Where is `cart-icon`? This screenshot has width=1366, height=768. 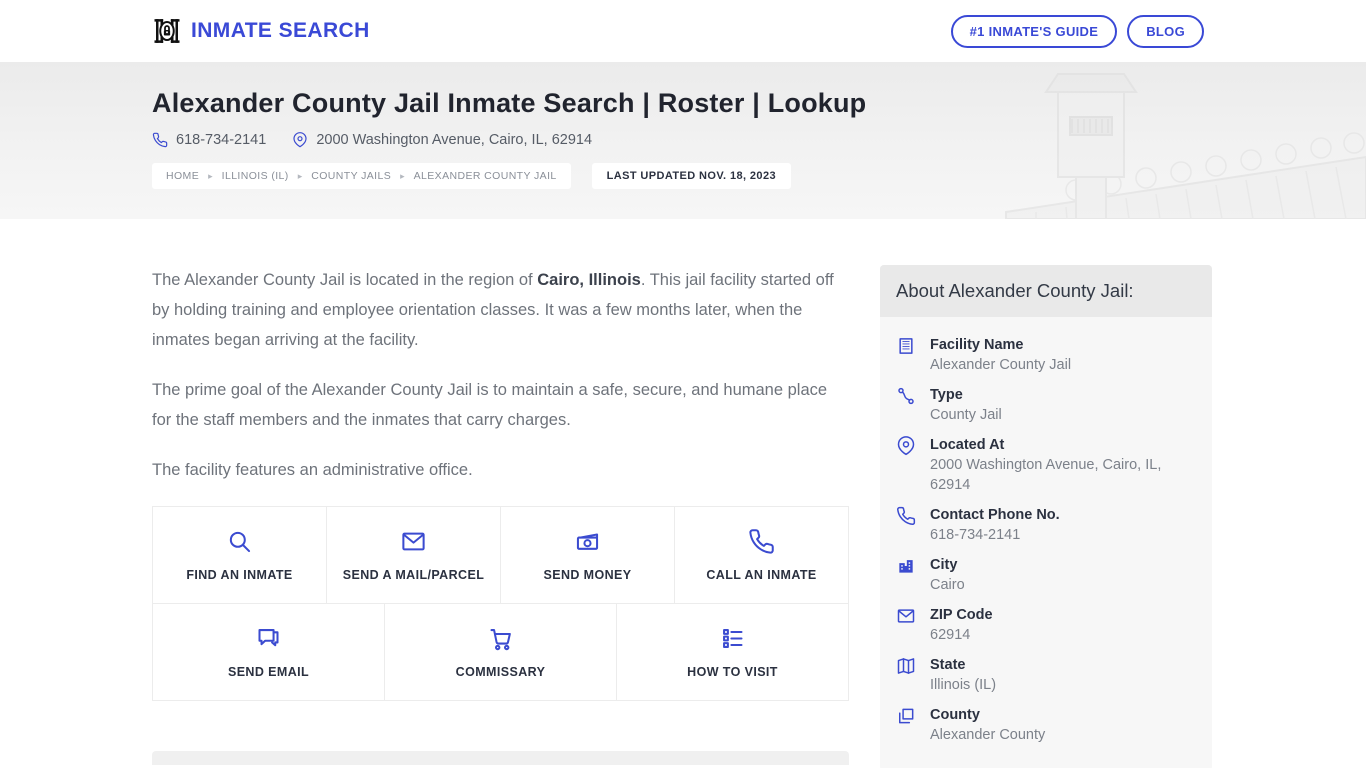 cart-icon is located at coordinates (500, 640).